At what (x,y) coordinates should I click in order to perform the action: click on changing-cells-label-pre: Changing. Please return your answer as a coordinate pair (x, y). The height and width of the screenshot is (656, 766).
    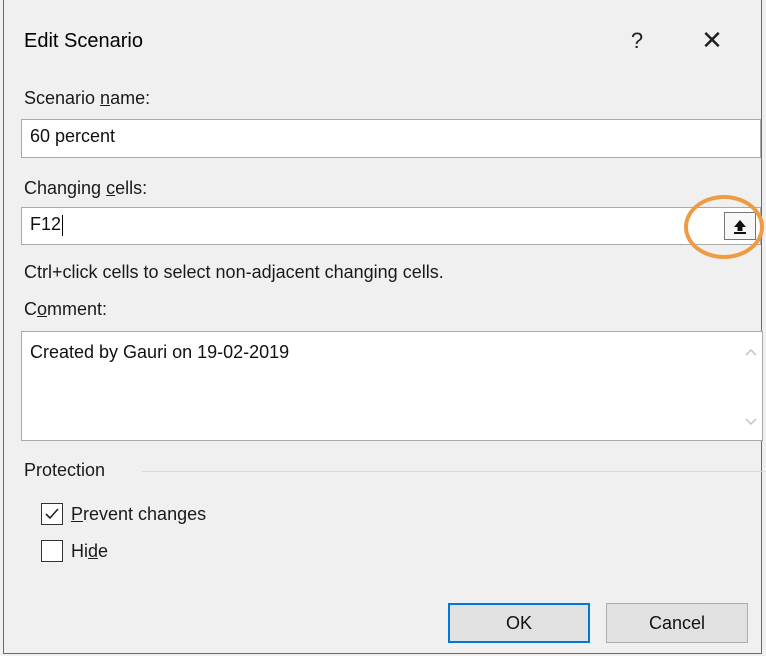
    Looking at the image, I should click on (65, 188).